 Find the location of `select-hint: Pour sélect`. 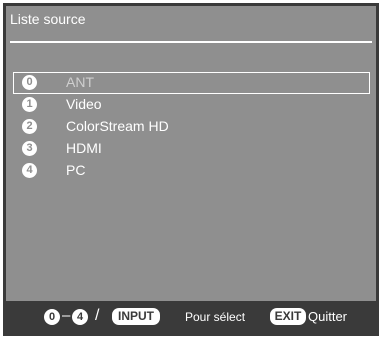

select-hint: Pour sélect is located at coordinates (215, 317).